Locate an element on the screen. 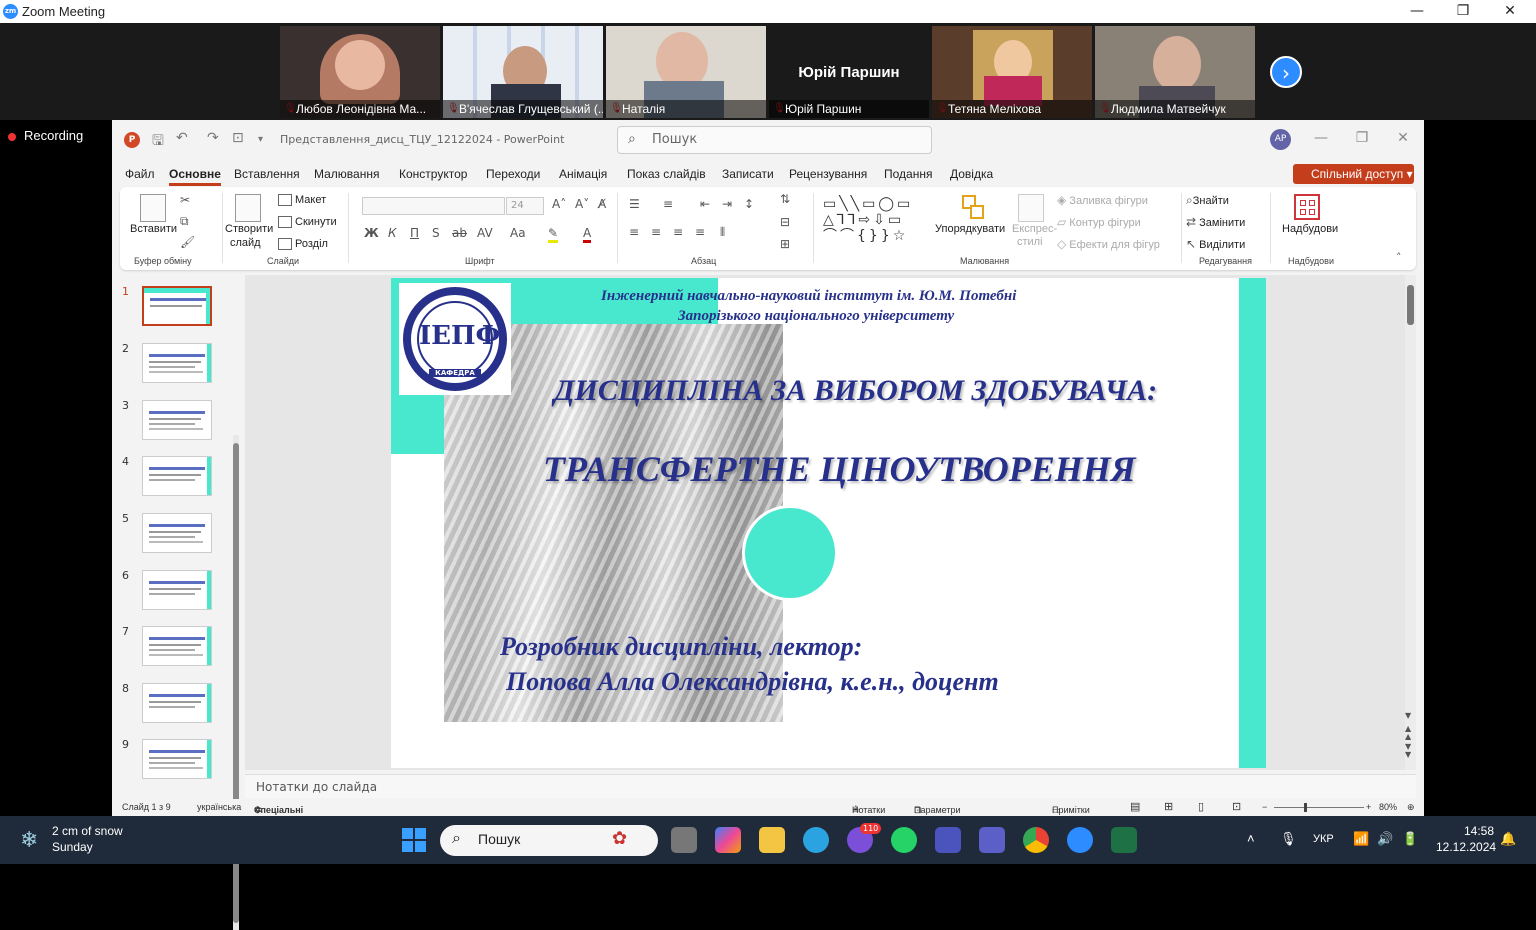 Image resolution: width=1536 pixels, height=930 pixels. text-direction-icon: ⇅ is located at coordinates (785, 199).